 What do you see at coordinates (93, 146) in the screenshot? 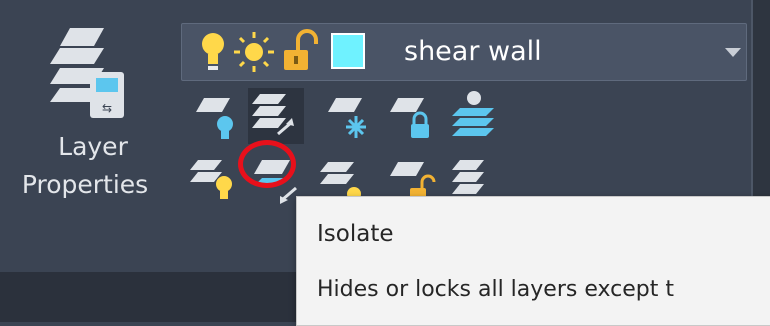
I see `layer-properties-label-line1: Layer` at bounding box center [93, 146].